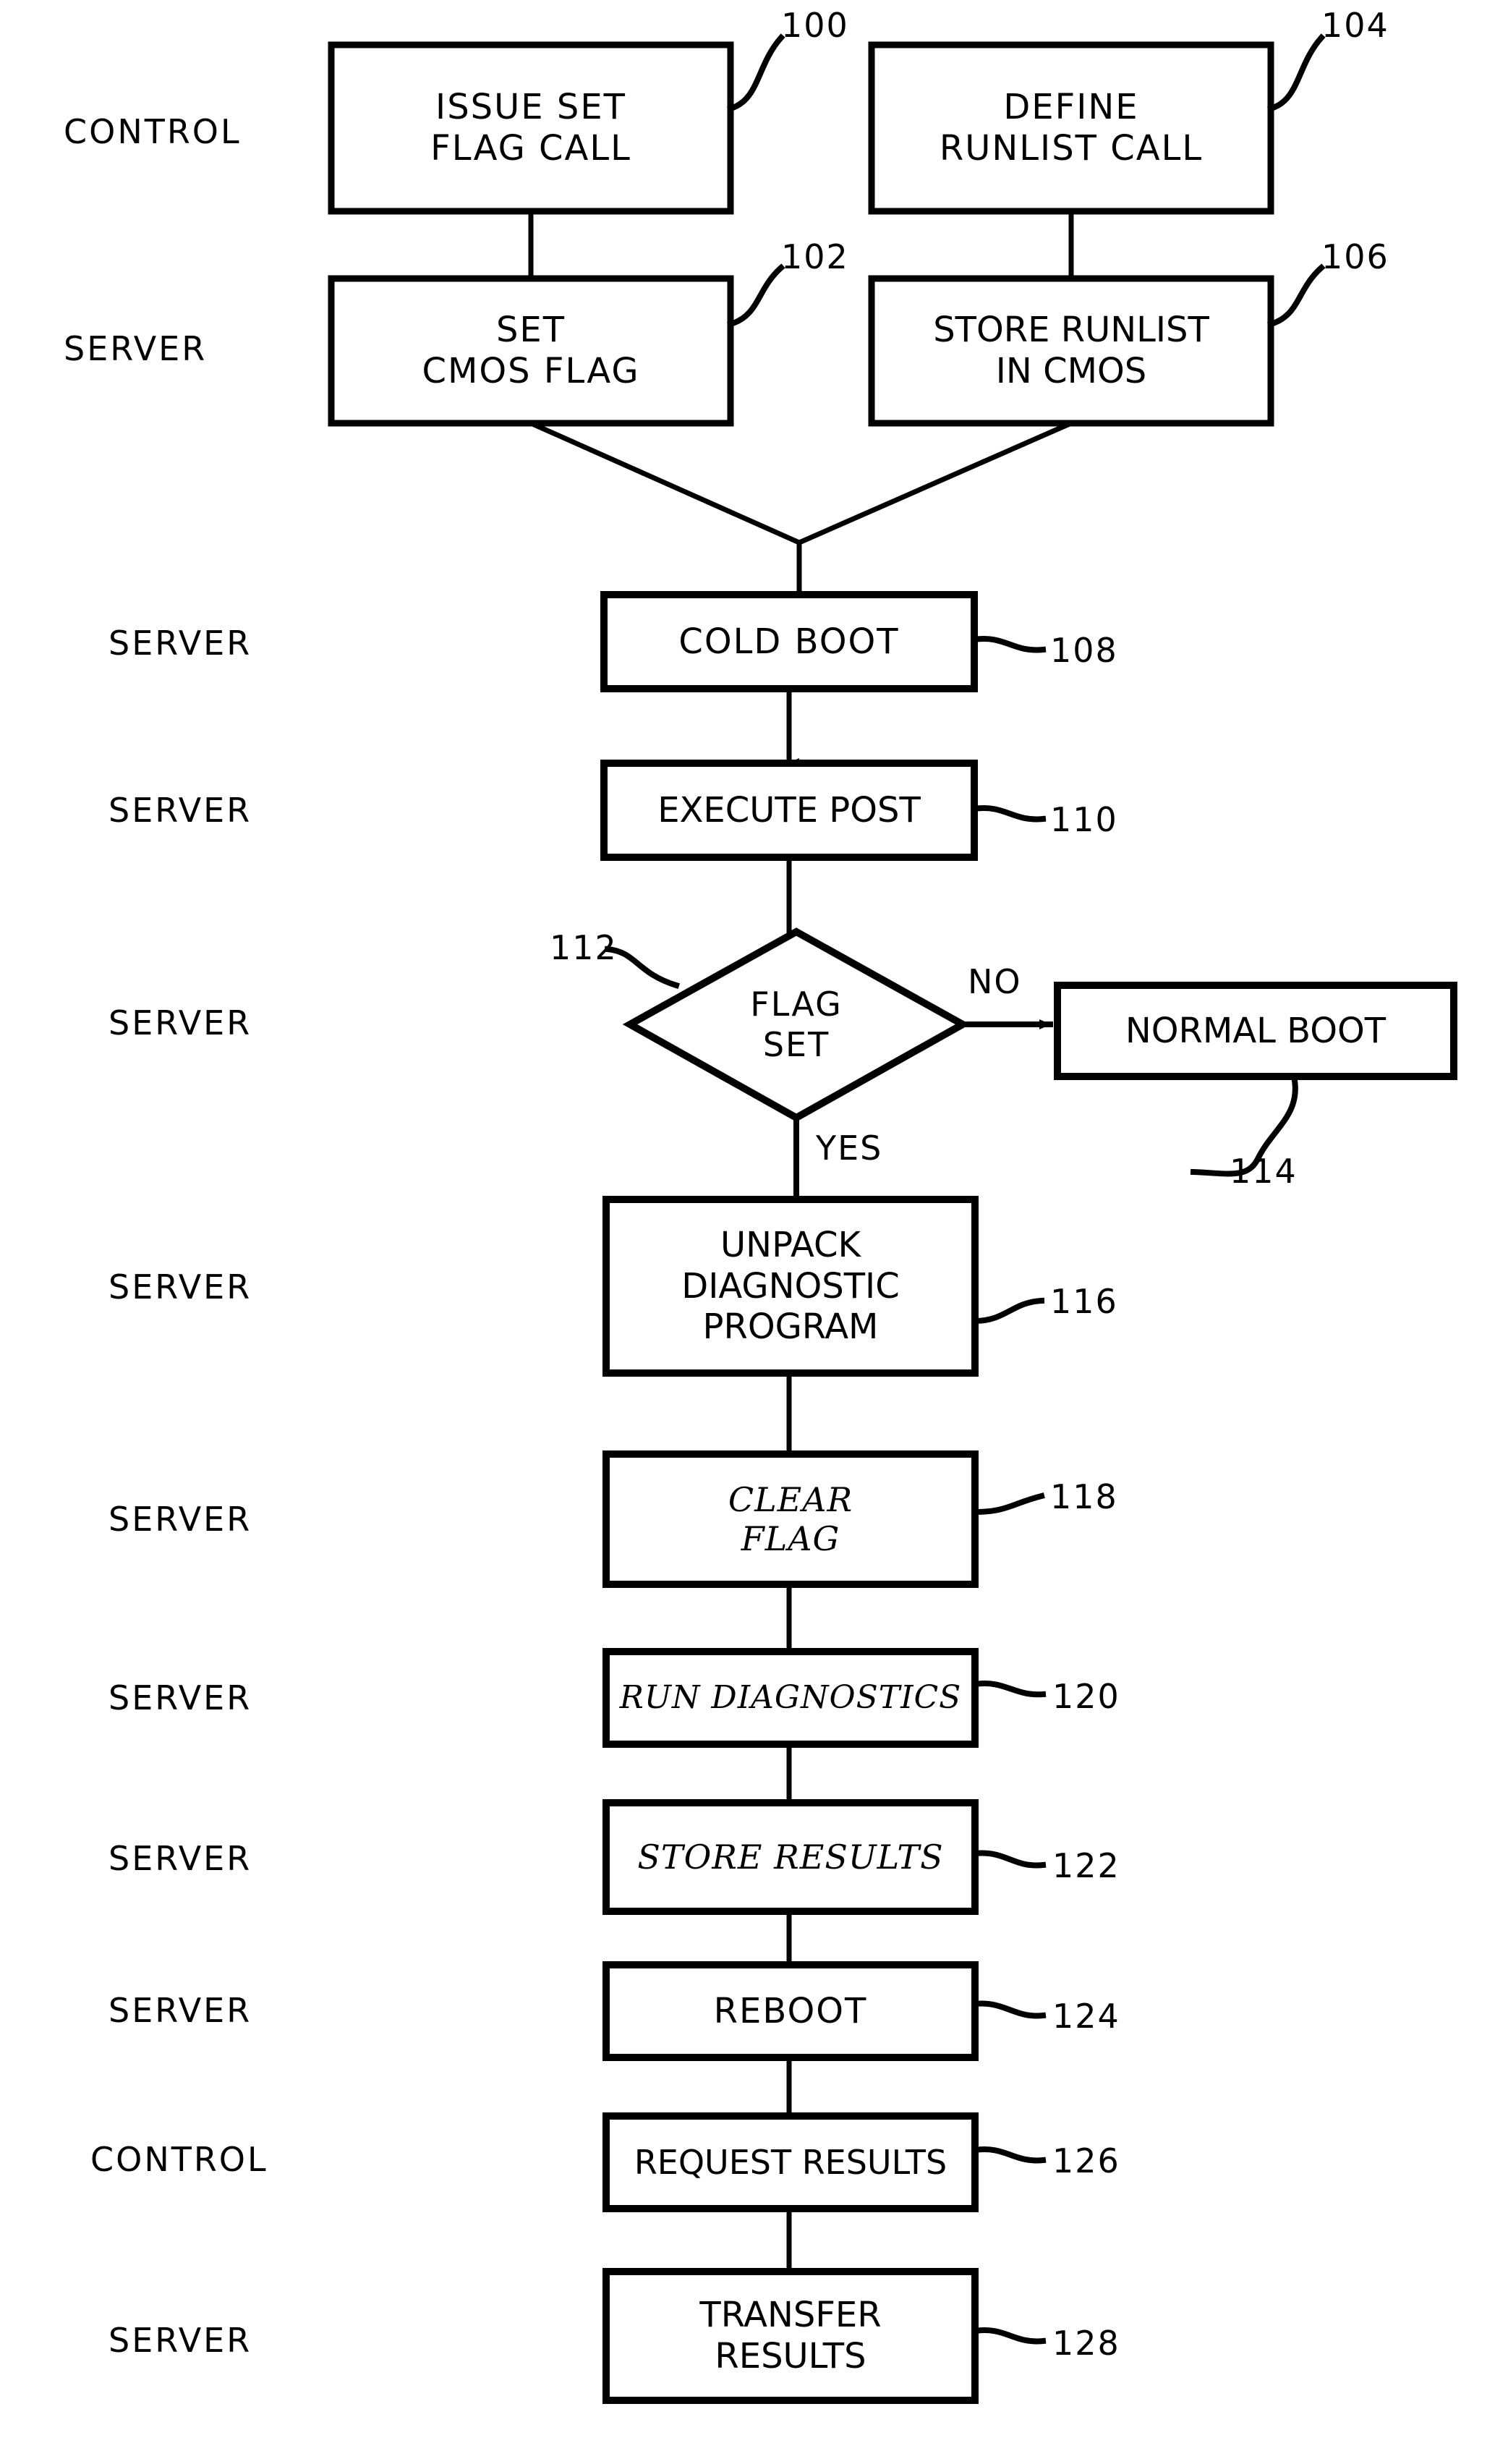 The image size is (1495, 2464). I want to click on row-label-server-1: SERVER, so click(136, 348).